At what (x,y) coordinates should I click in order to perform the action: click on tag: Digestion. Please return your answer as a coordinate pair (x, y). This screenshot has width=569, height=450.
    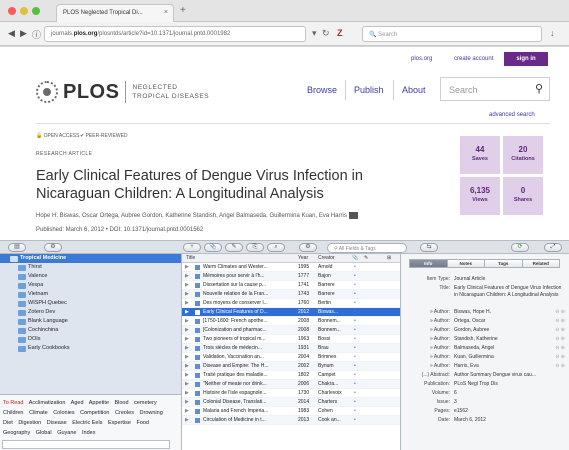
    Looking at the image, I should click on (29, 423).